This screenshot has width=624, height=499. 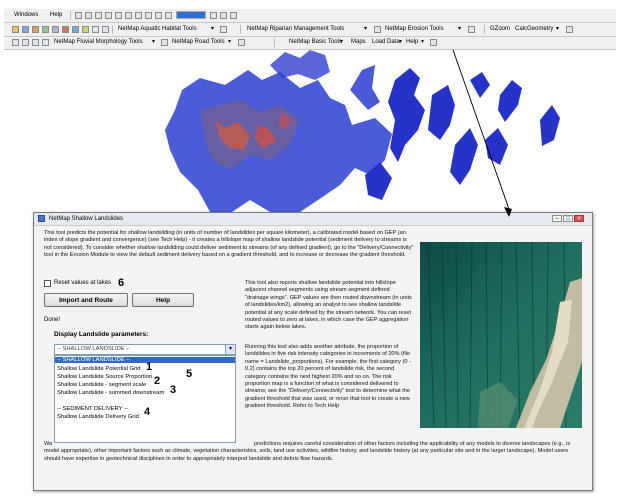 What do you see at coordinates (98, 369) in the screenshot?
I see `list-item: Shallow Landslide Potential Grid` at bounding box center [98, 369].